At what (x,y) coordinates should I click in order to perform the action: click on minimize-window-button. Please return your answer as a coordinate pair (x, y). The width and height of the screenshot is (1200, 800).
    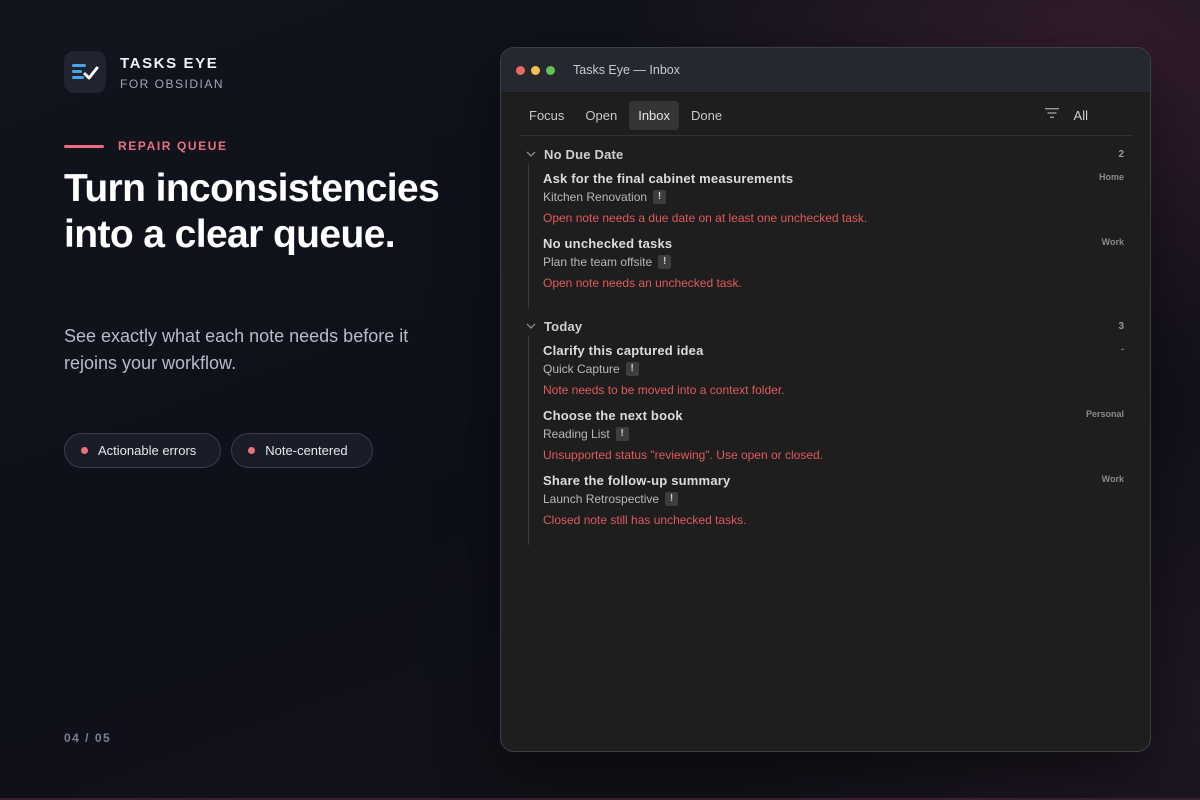
    Looking at the image, I should click on (535, 70).